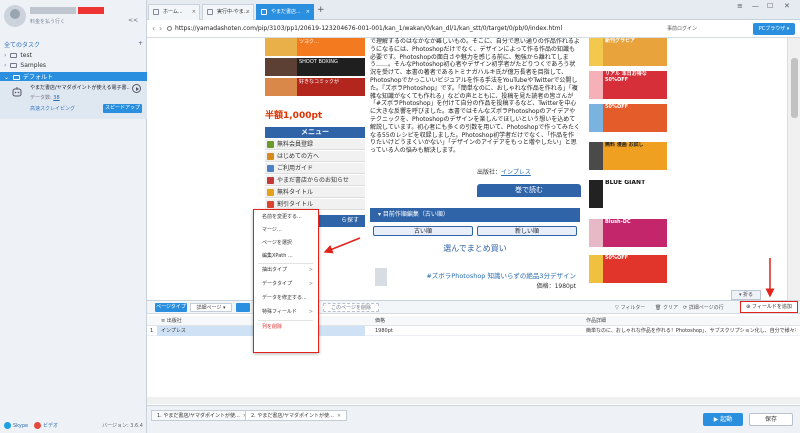  Describe the element at coordinates (136, 88) in the screenshot. I see `play-icon` at that location.